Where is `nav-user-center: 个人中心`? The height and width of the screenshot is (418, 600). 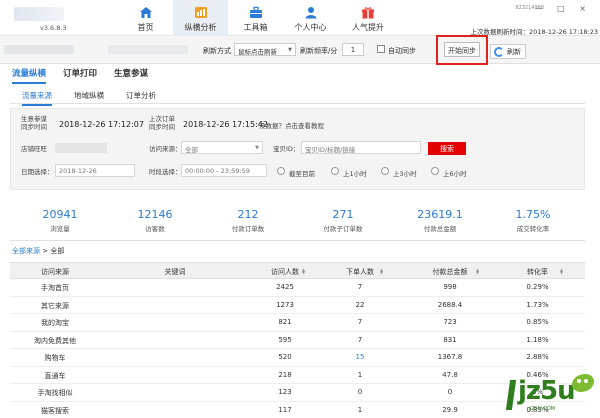
nav-user-center: 个人中心 is located at coordinates (310, 18).